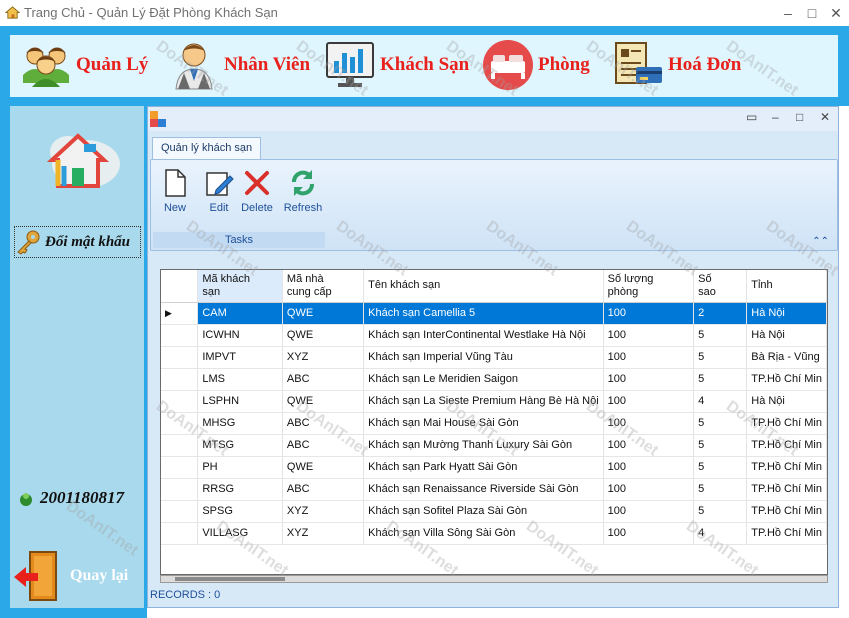 The height and width of the screenshot is (618, 849). I want to click on table-cell: CAM, so click(240, 313).